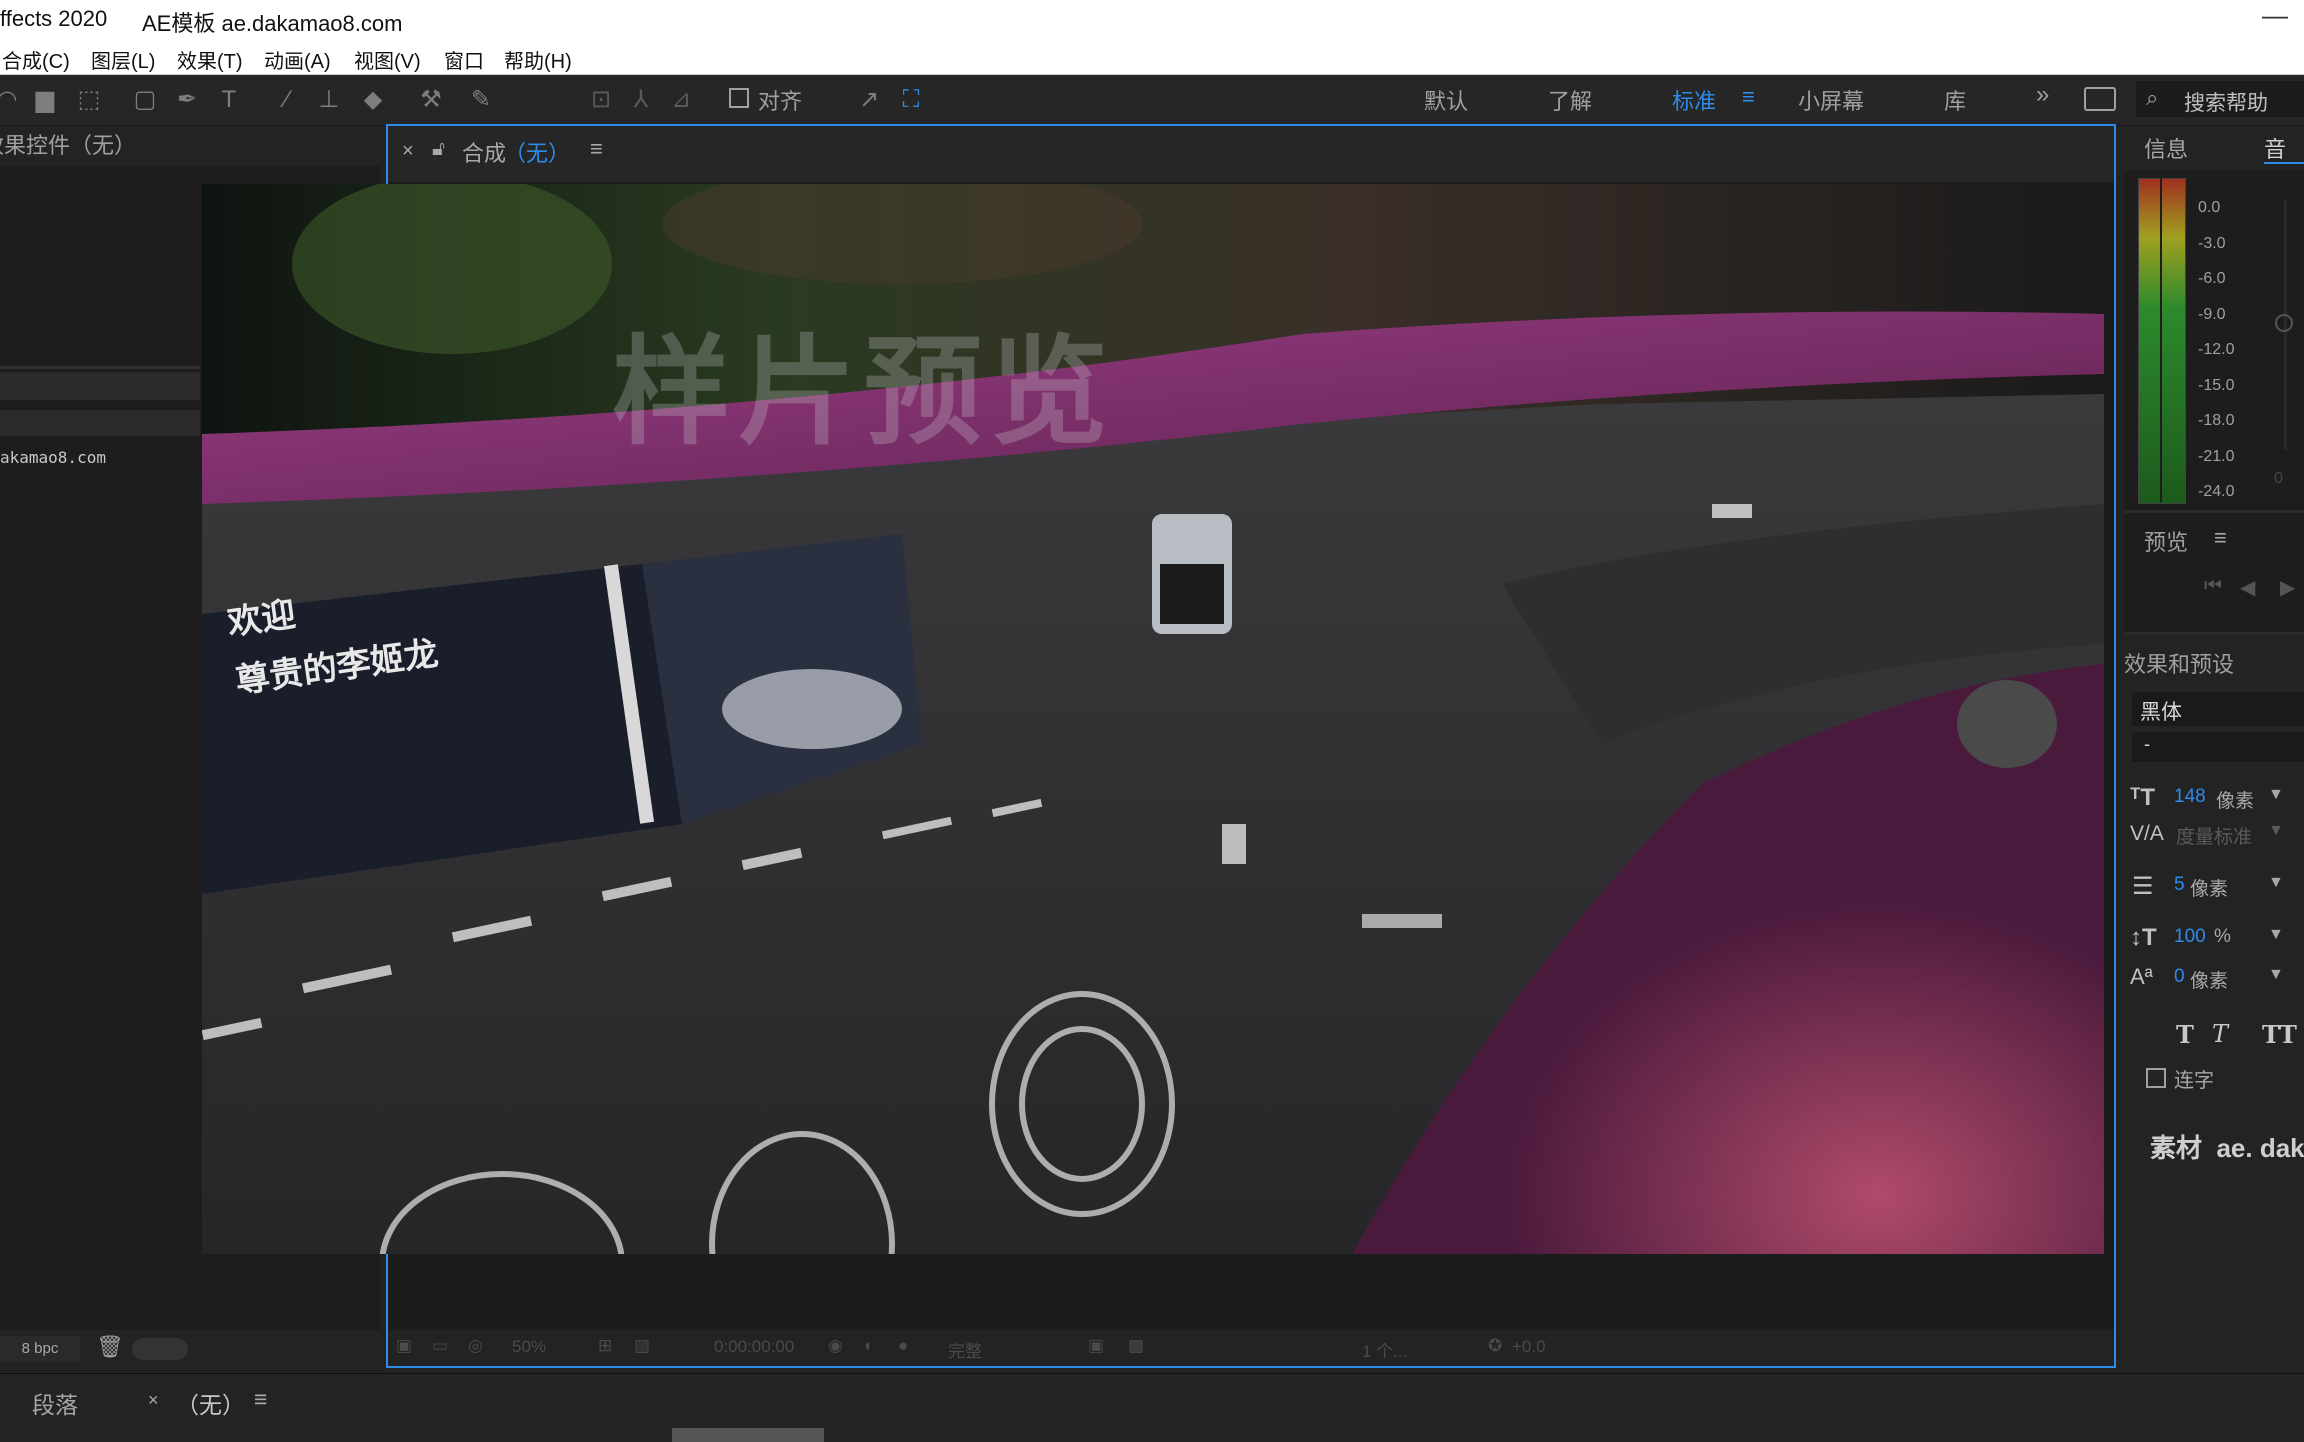 This screenshot has height=1442, width=2304. What do you see at coordinates (2213, 586) in the screenshot?
I see `first-frame-icon: ⏮` at bounding box center [2213, 586].